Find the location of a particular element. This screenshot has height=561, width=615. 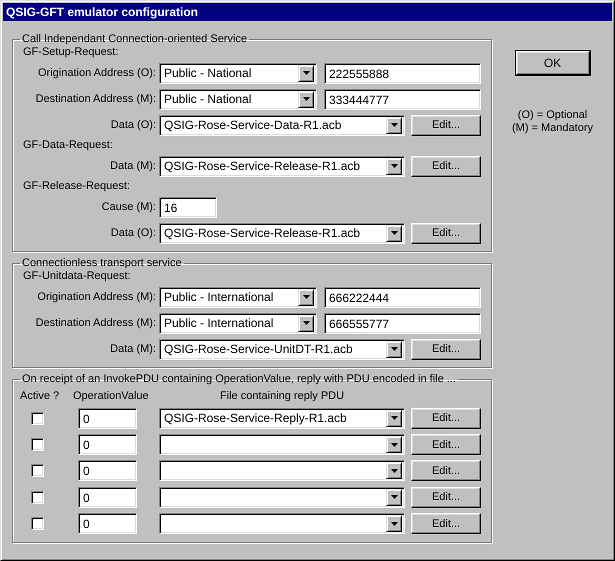

request-title: GF-Data-Request: is located at coordinates (68, 145).